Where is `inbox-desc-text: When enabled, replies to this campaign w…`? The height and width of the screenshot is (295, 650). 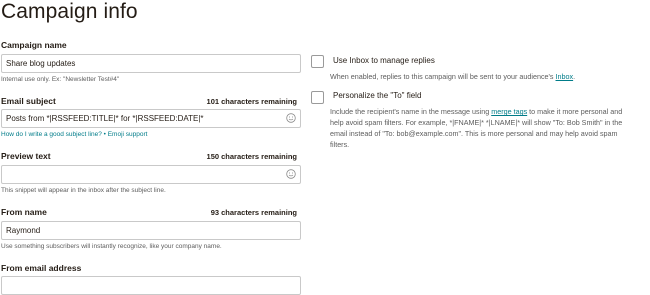
inbox-desc-text: When enabled, replies to this campaign w… is located at coordinates (443, 76).